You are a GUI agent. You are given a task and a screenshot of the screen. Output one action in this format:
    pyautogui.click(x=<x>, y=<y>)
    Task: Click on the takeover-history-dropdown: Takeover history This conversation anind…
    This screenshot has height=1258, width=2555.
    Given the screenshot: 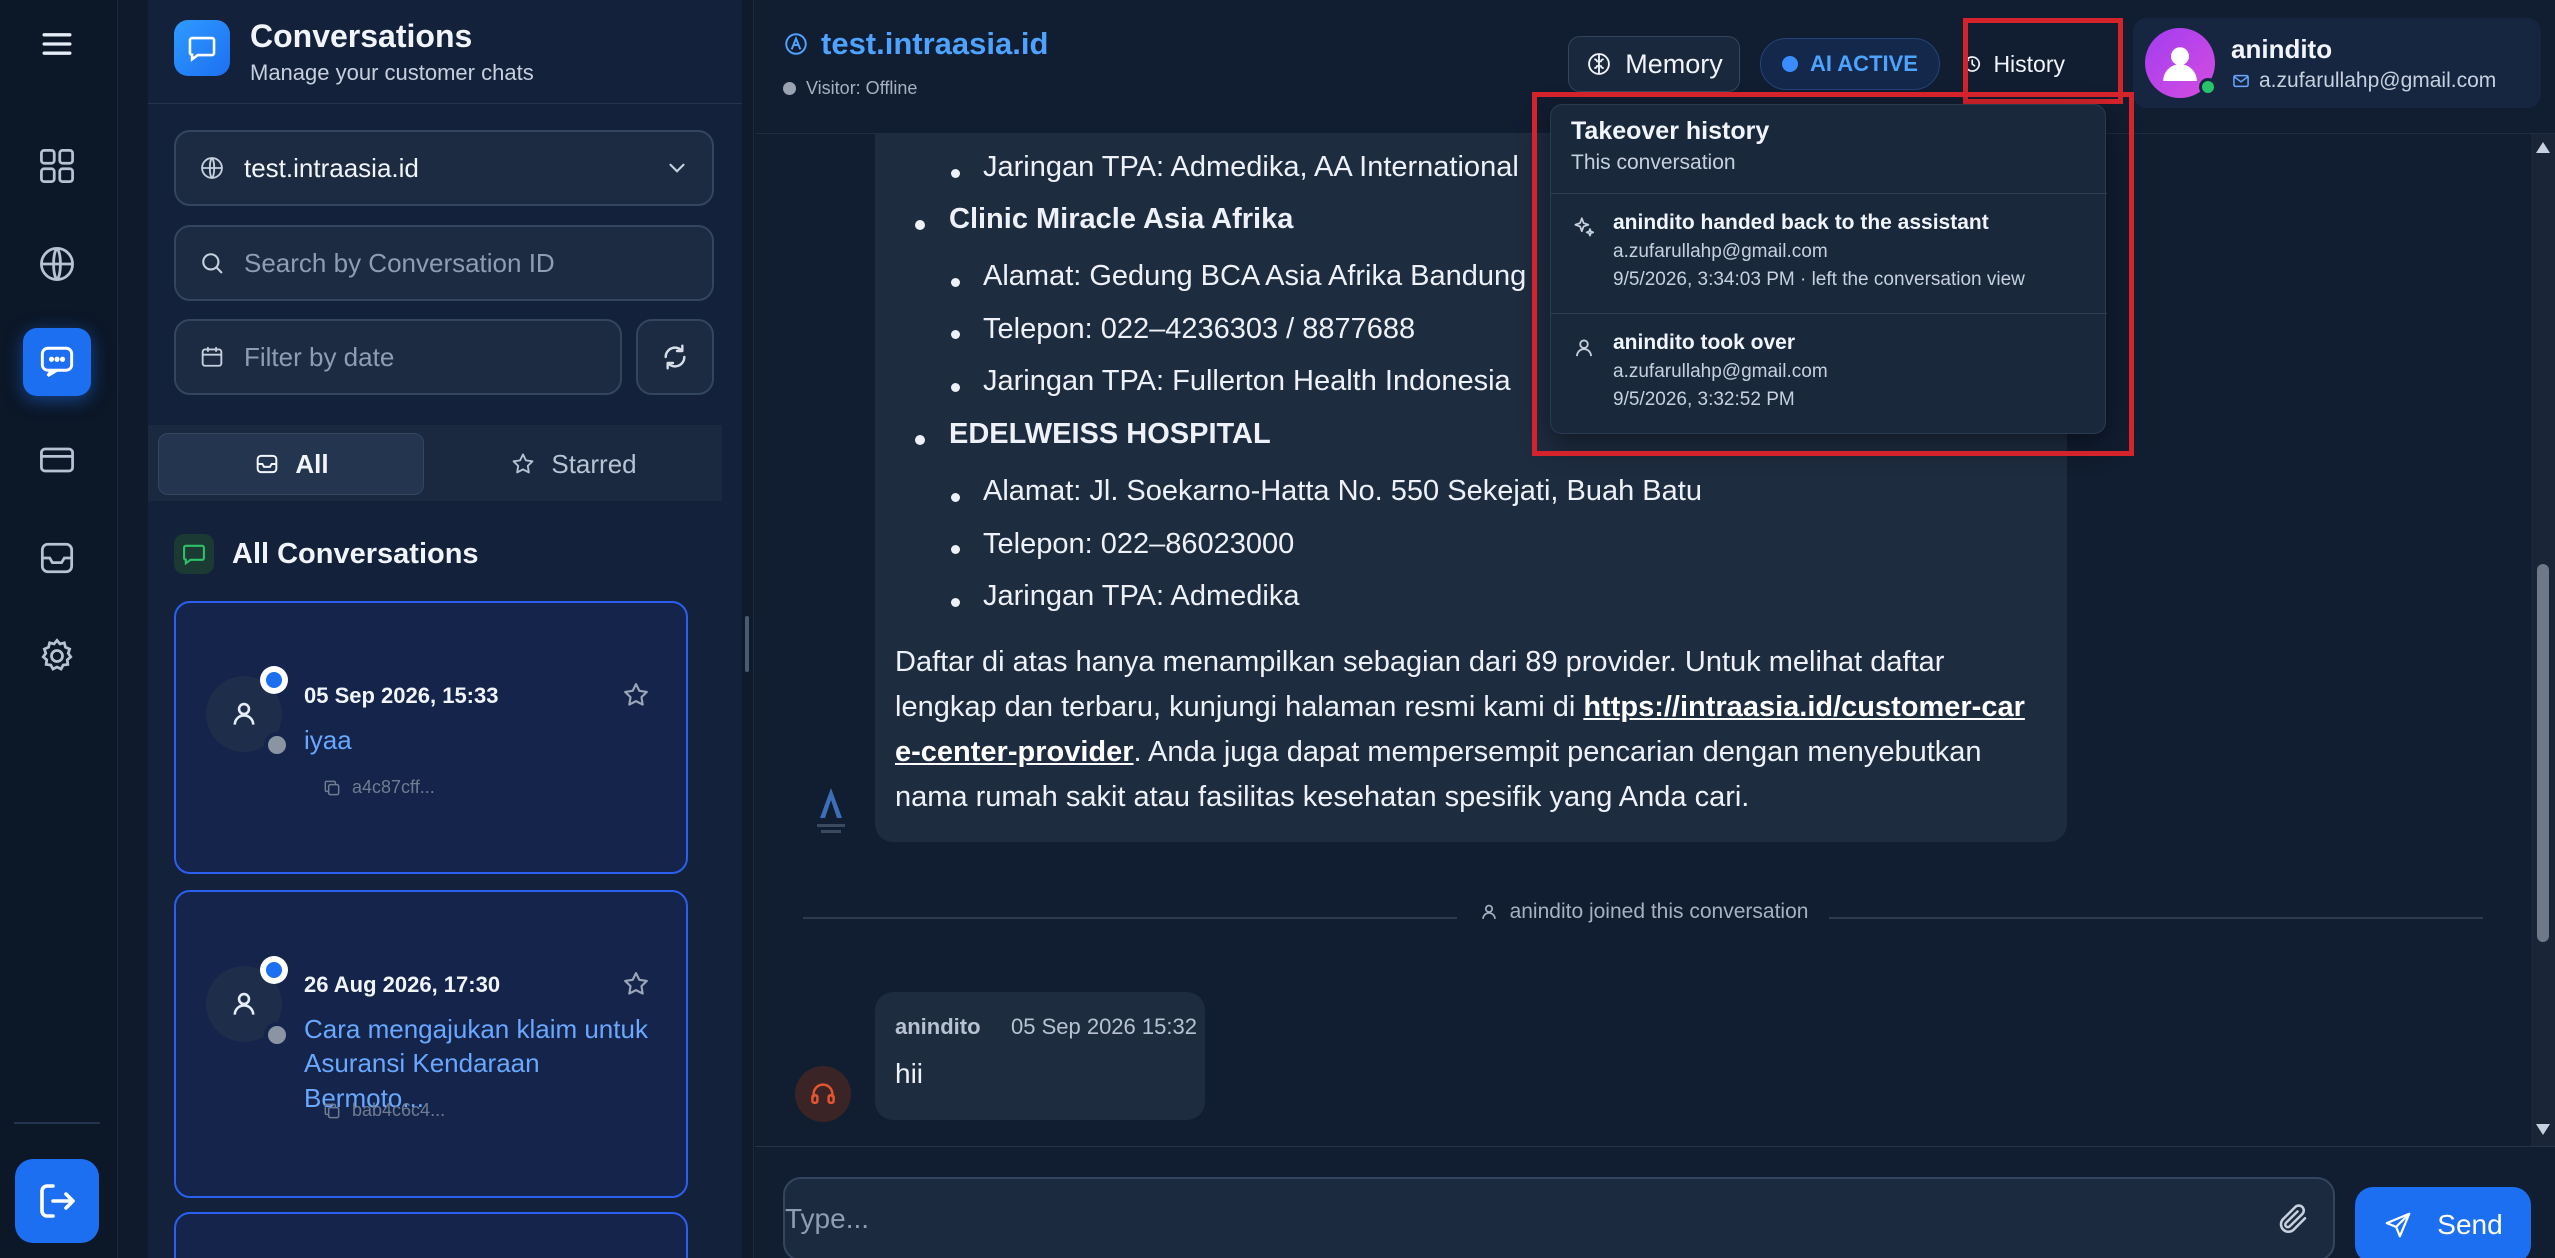 What is the action you would take?
    pyautogui.click(x=1828, y=269)
    